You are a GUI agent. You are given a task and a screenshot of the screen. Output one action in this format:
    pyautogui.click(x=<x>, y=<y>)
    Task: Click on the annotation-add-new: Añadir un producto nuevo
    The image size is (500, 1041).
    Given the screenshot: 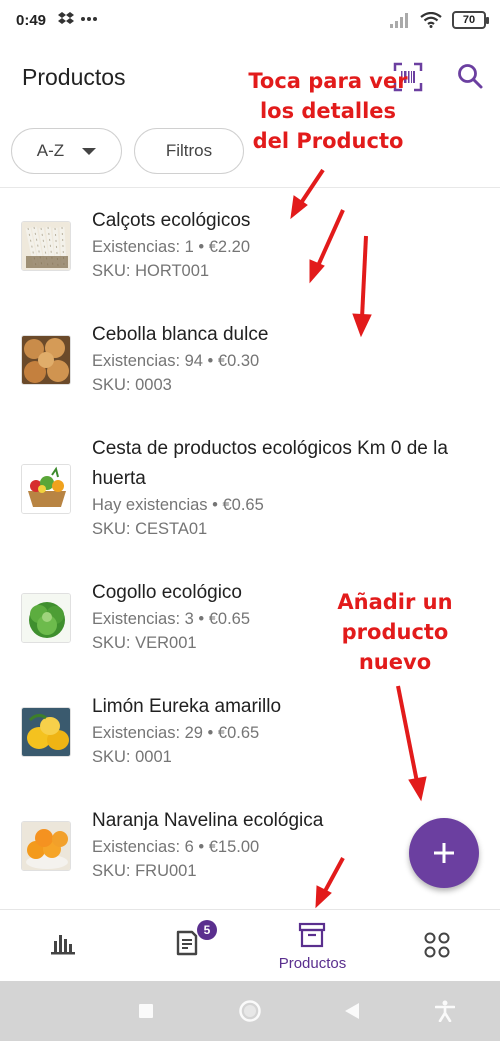 What is the action you would take?
    pyautogui.click(x=395, y=632)
    